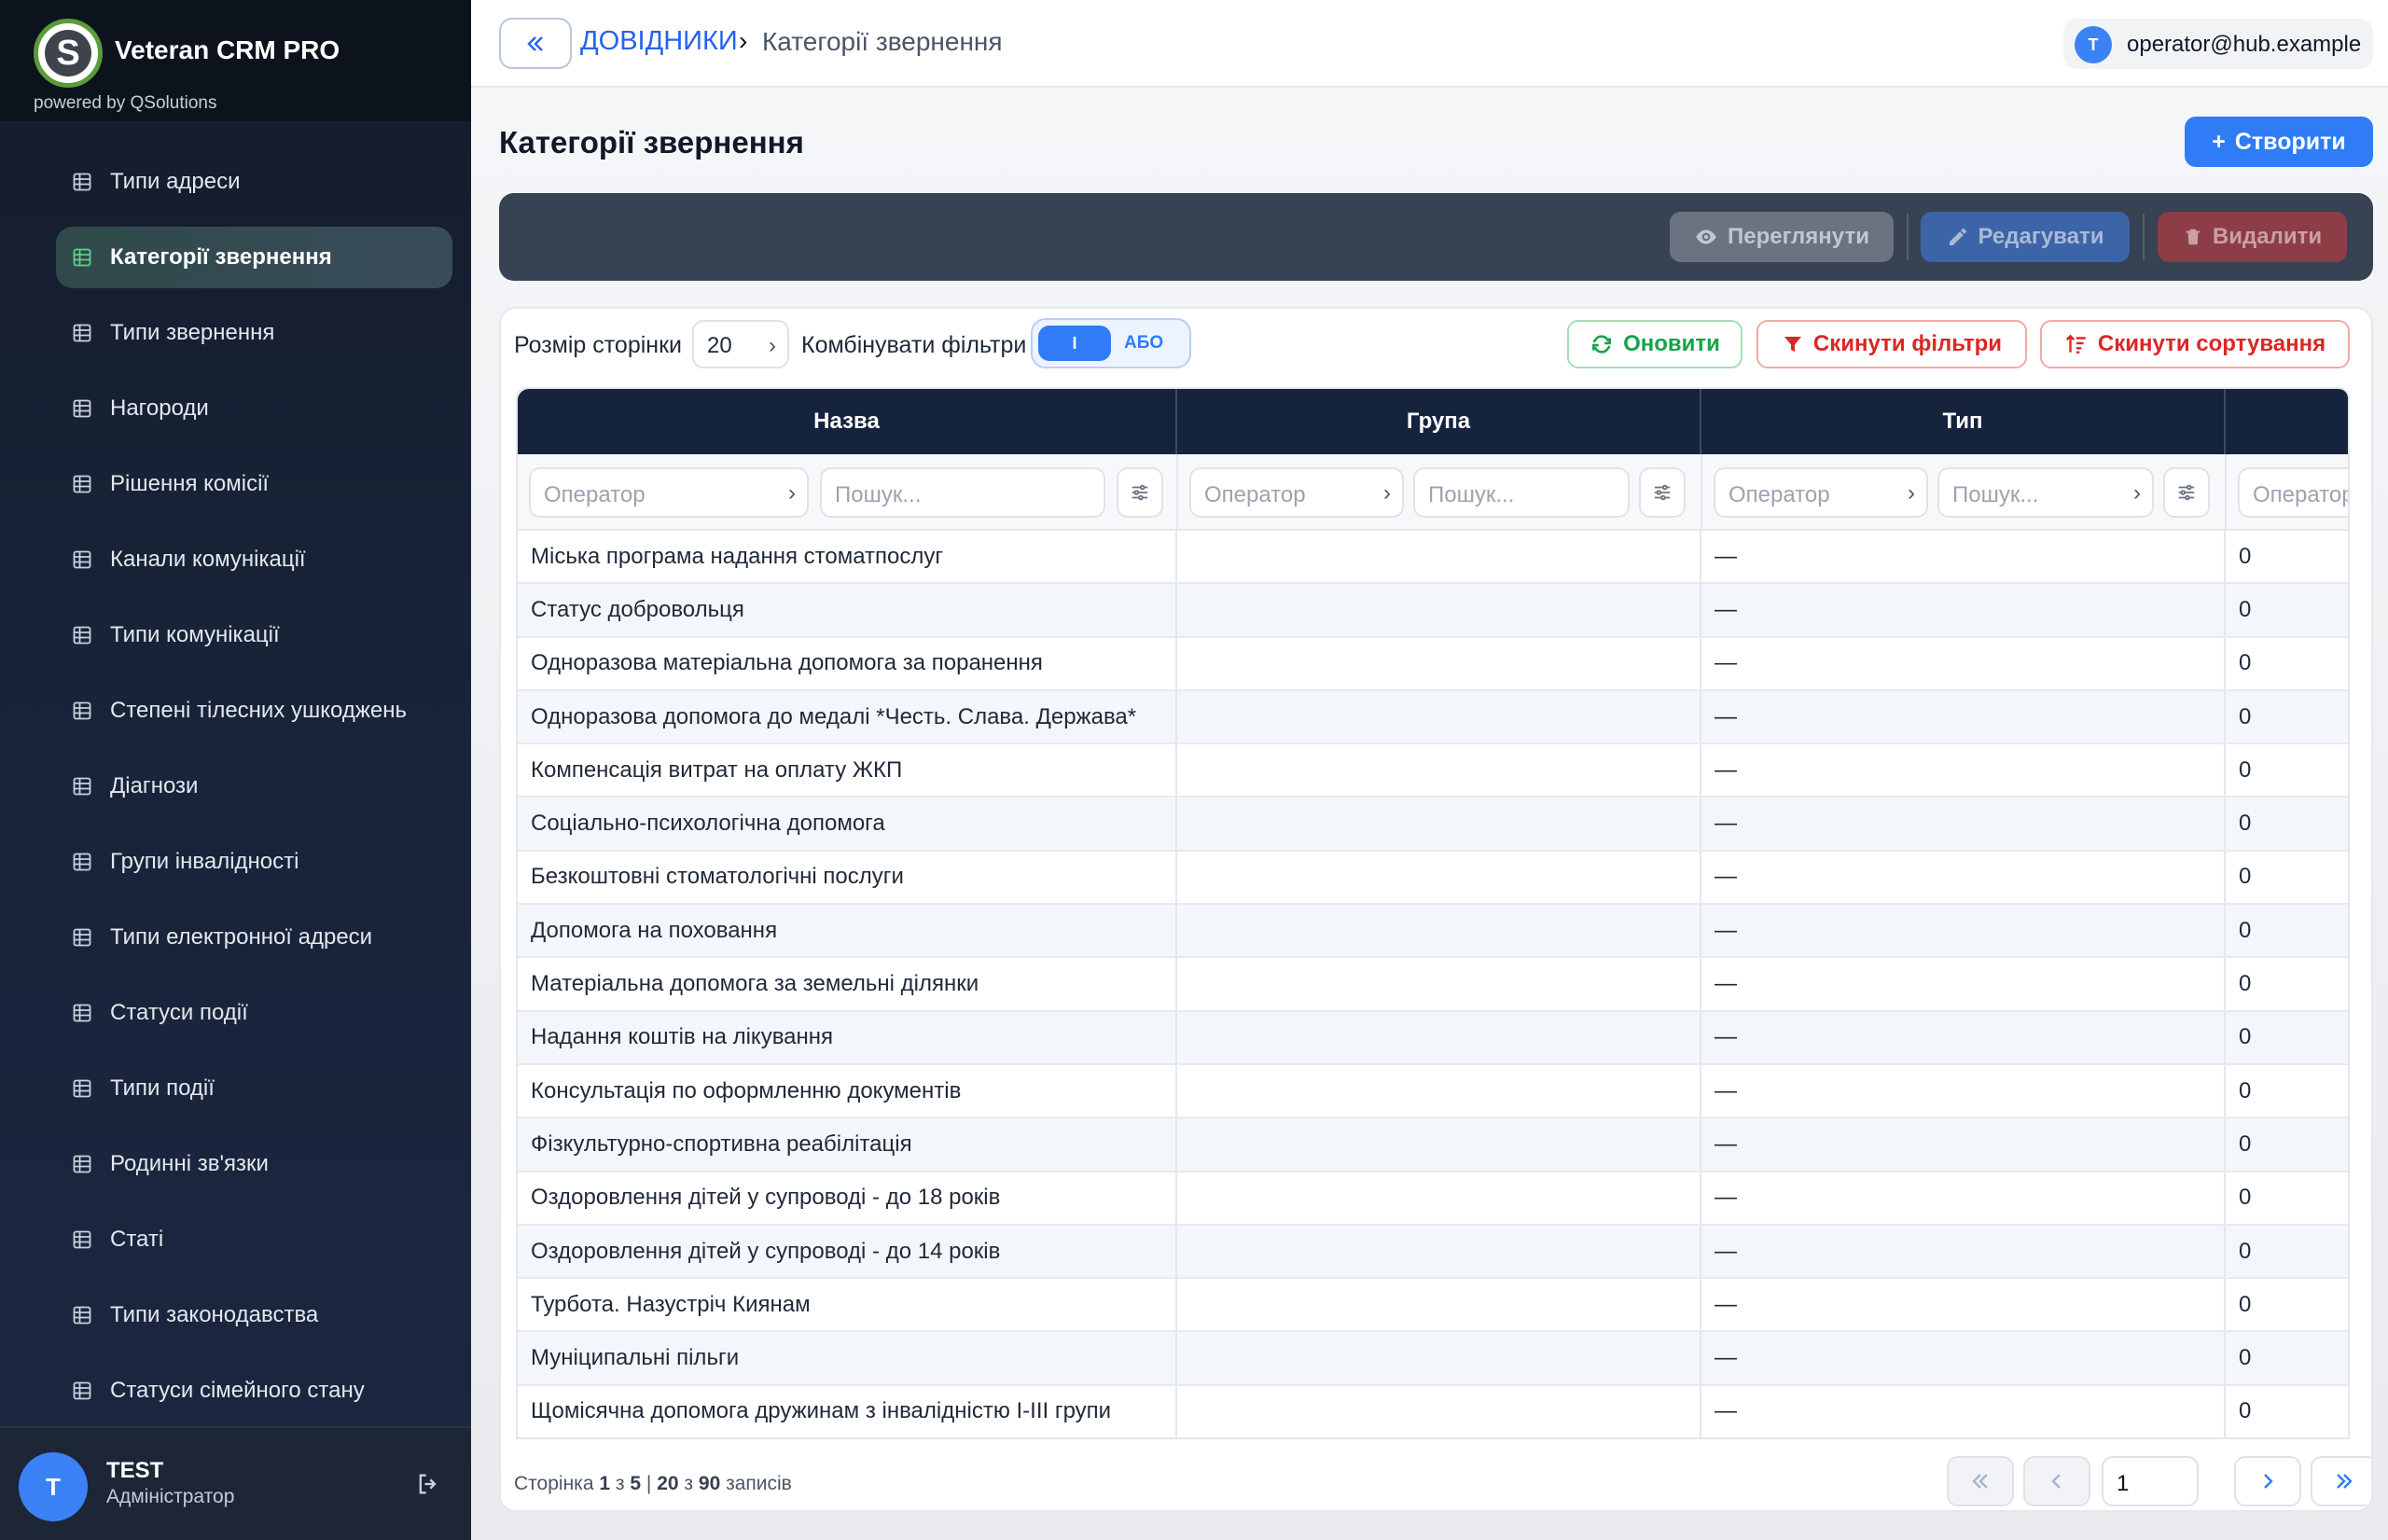 The image size is (2388, 1540). I want to click on sidebar-item: Степені тілесних ушкоджень, so click(254, 711).